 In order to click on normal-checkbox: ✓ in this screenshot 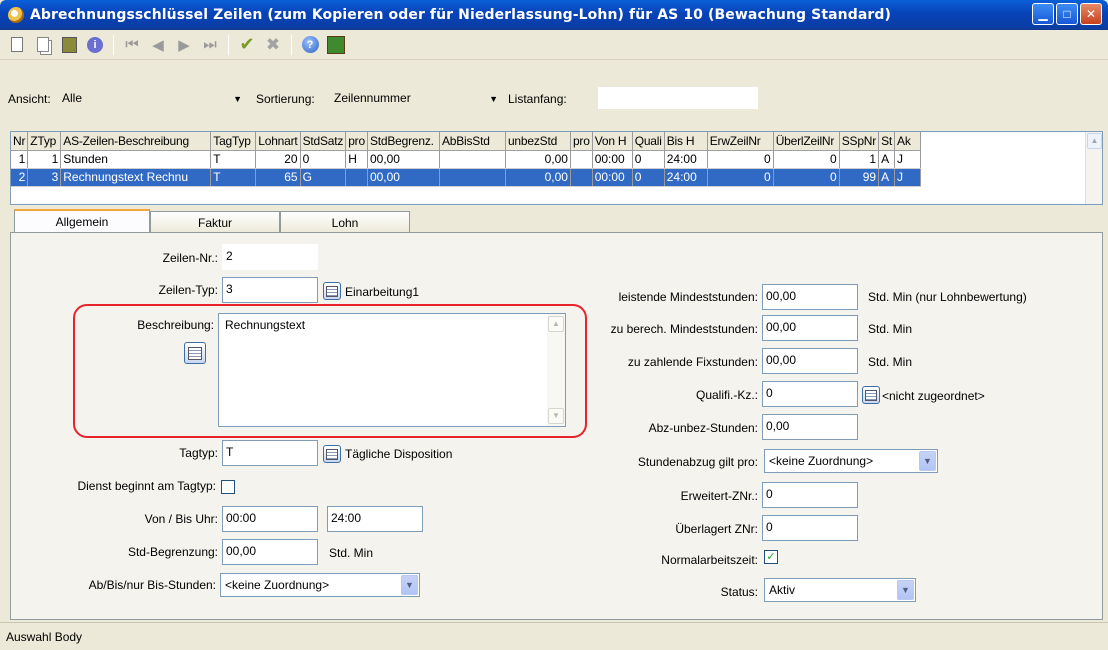, I will do `click(771, 557)`.